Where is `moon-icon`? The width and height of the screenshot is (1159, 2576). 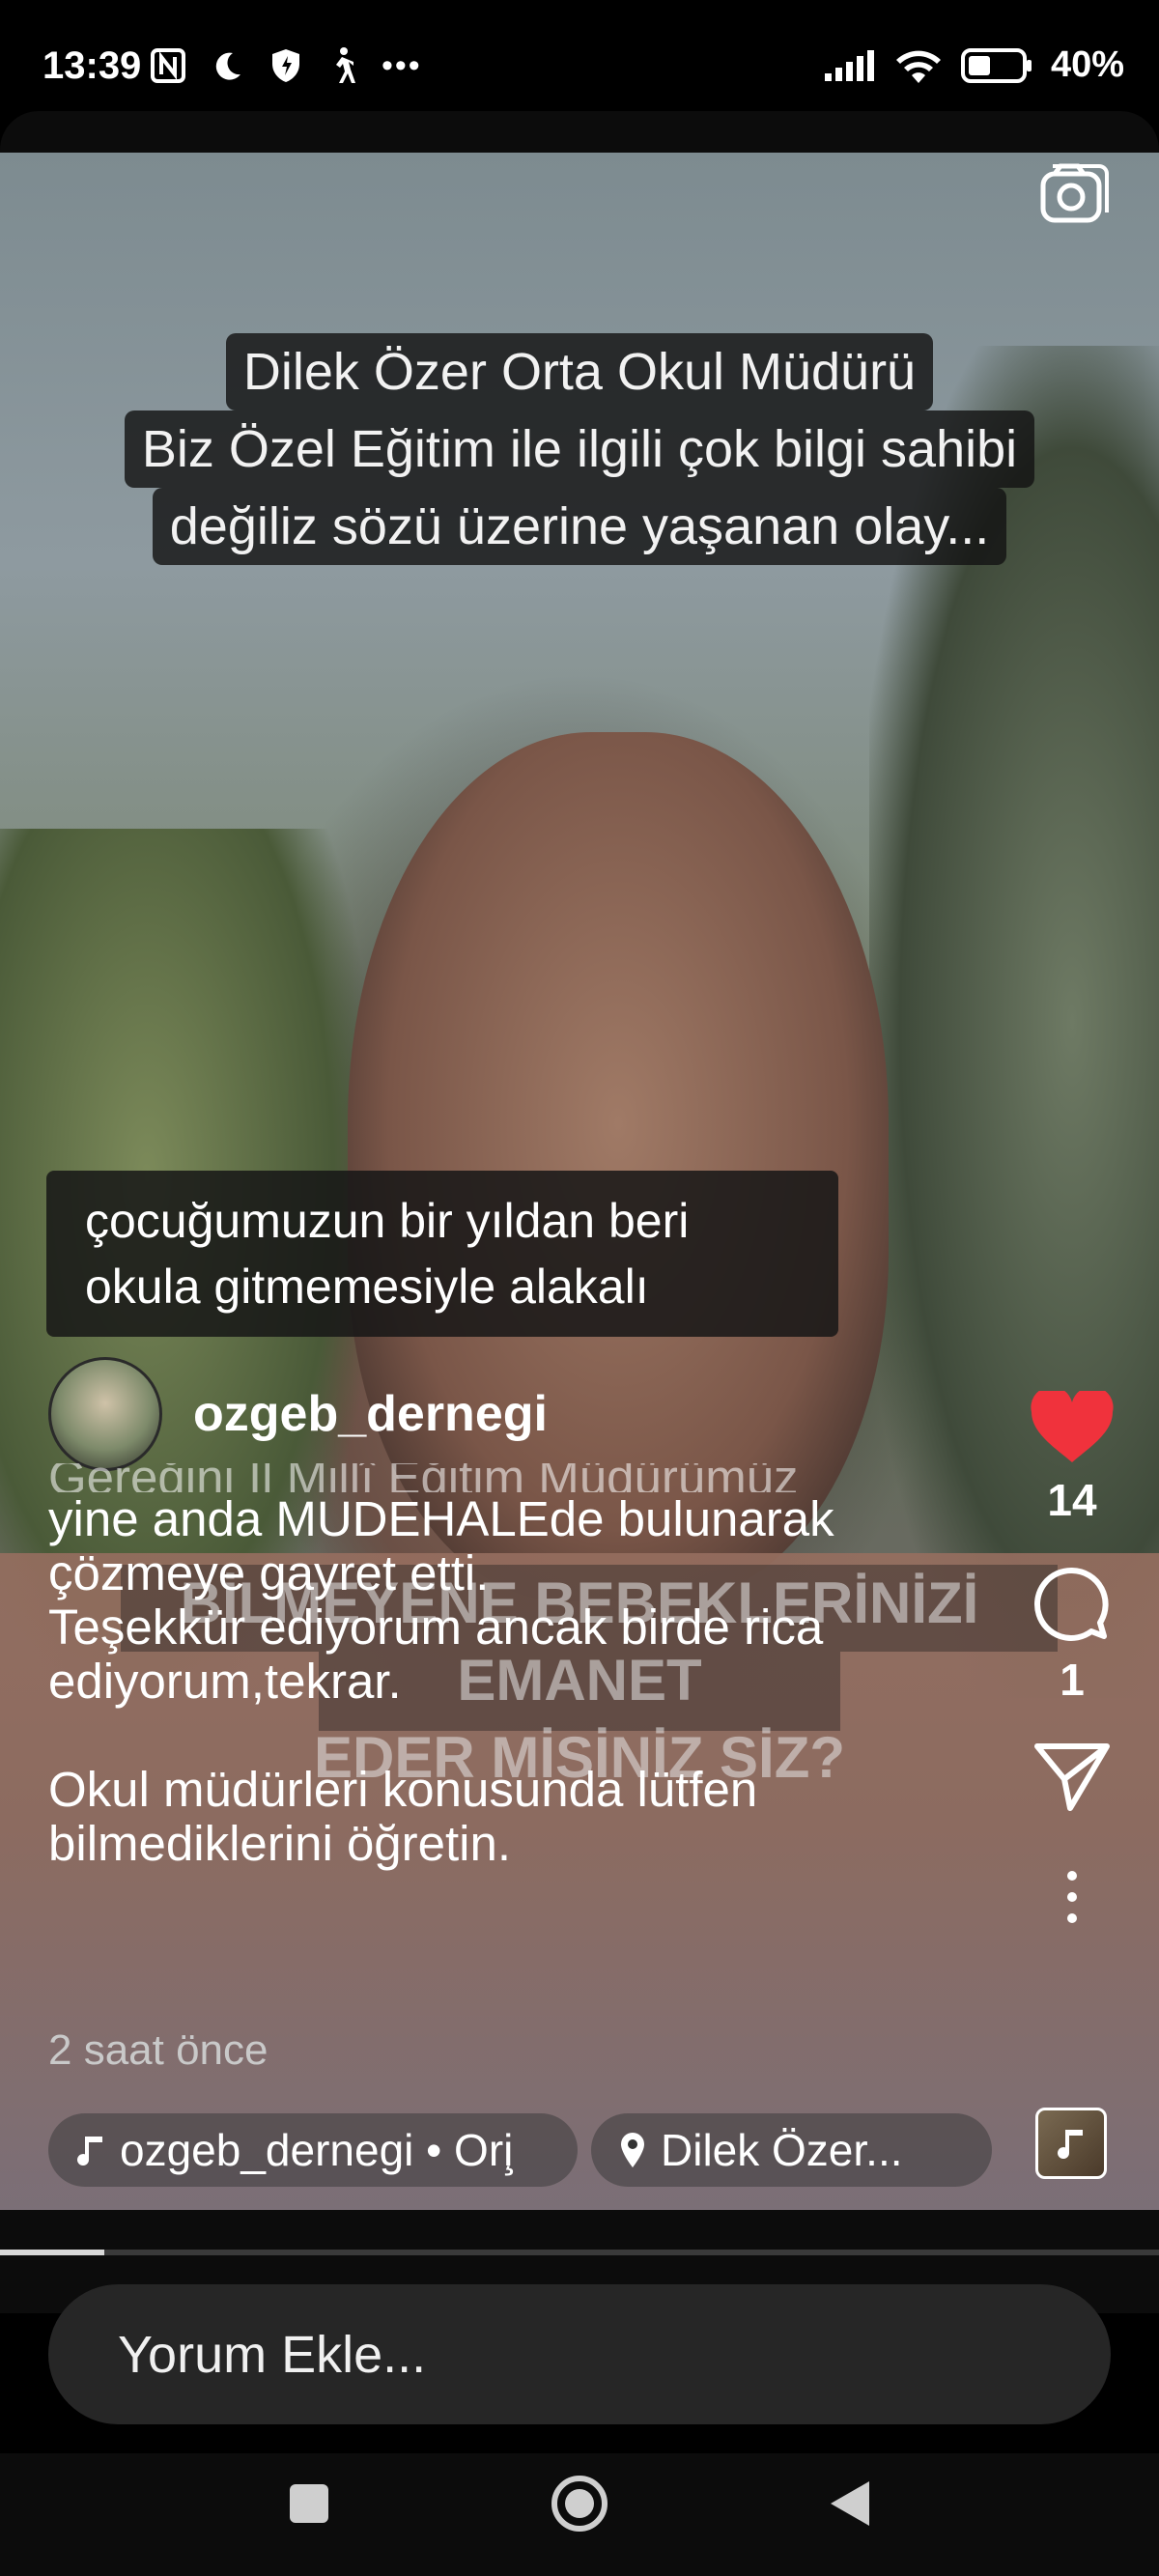 moon-icon is located at coordinates (228, 66).